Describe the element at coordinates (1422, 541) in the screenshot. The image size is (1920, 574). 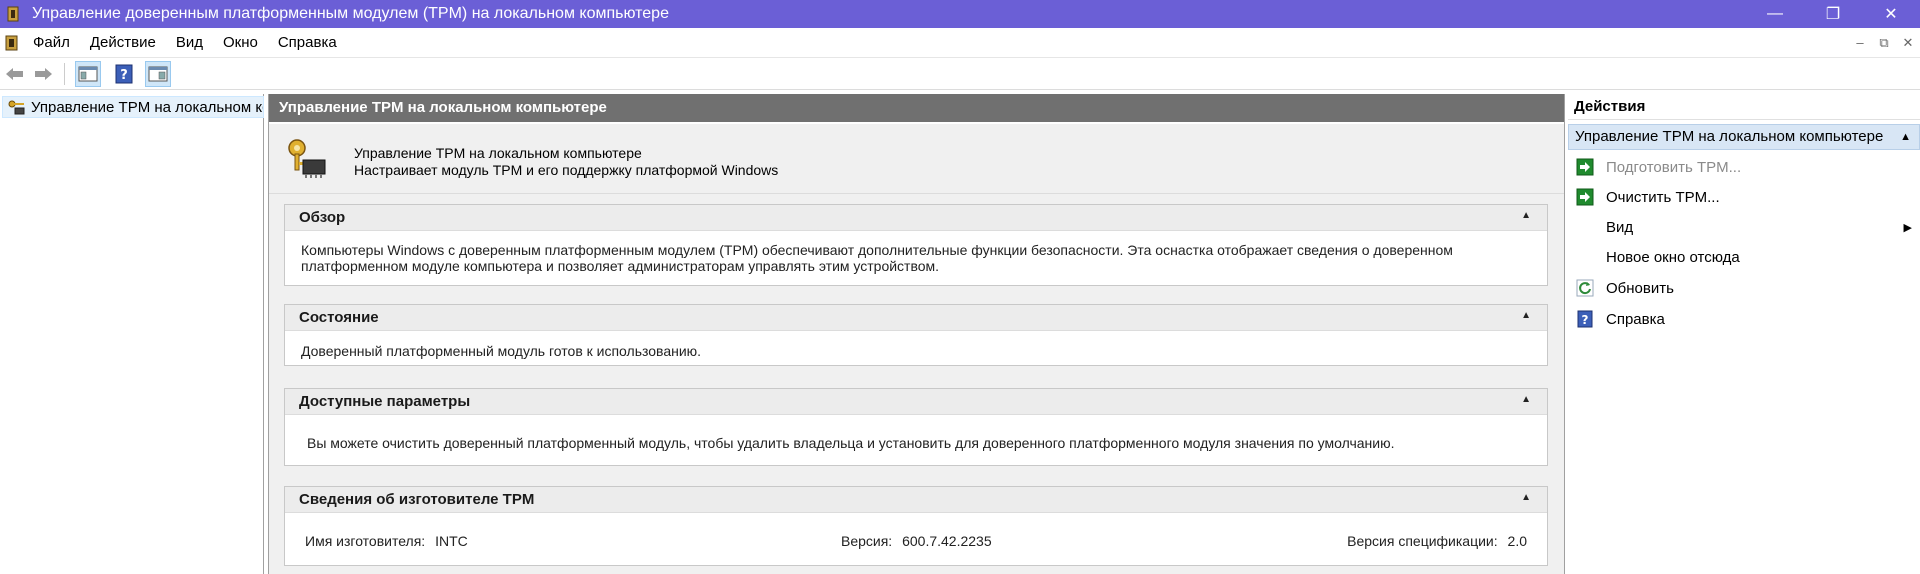
I see `spec-version-label: Версия спецификации:` at that location.